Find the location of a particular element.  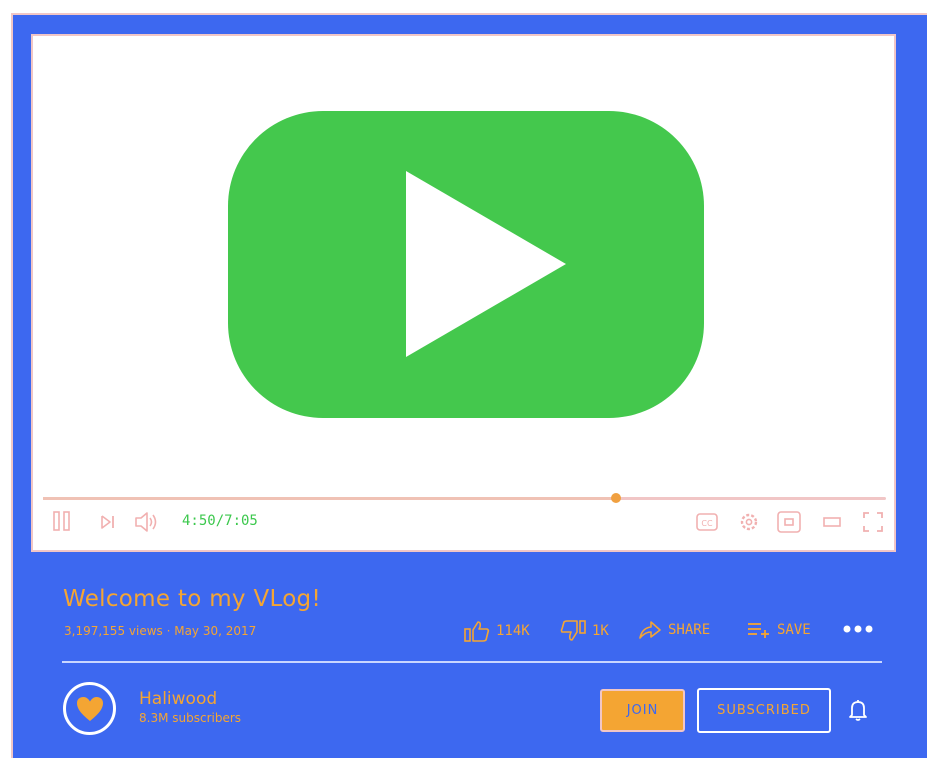

like-button: 114K is located at coordinates (497, 631).